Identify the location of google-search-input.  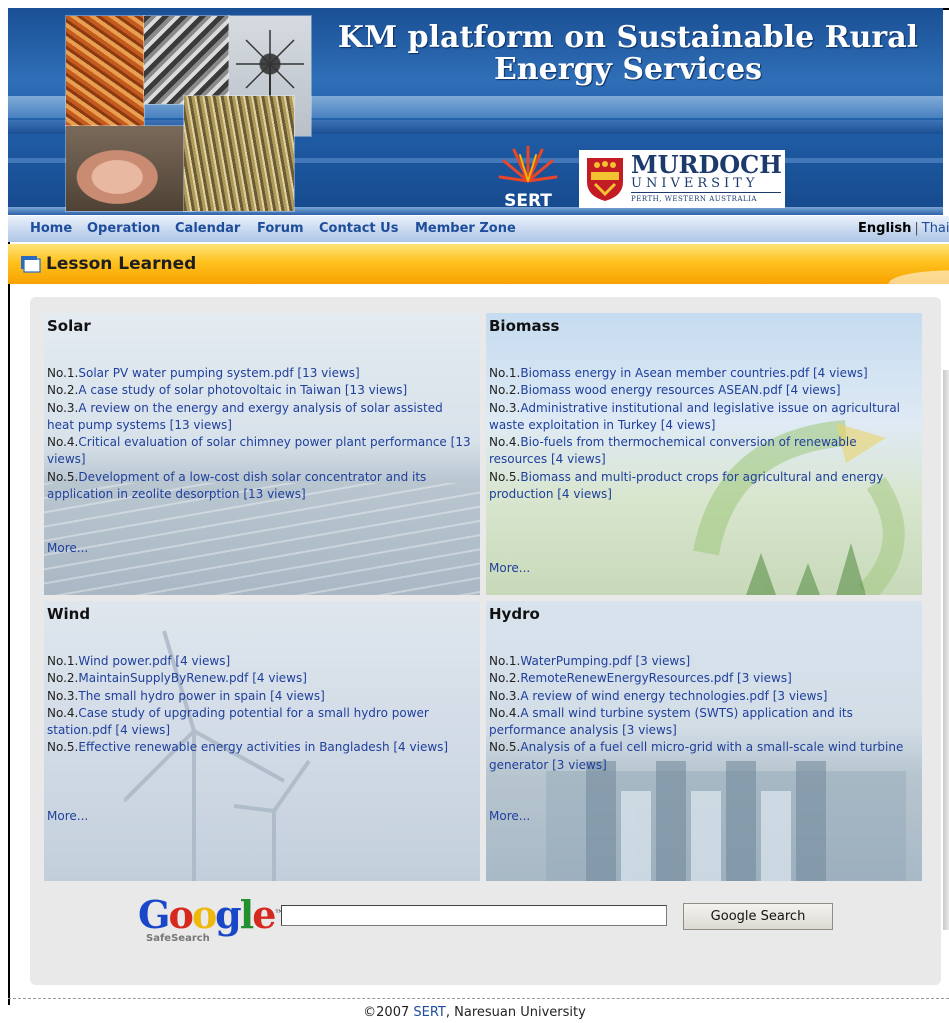
(474, 915).